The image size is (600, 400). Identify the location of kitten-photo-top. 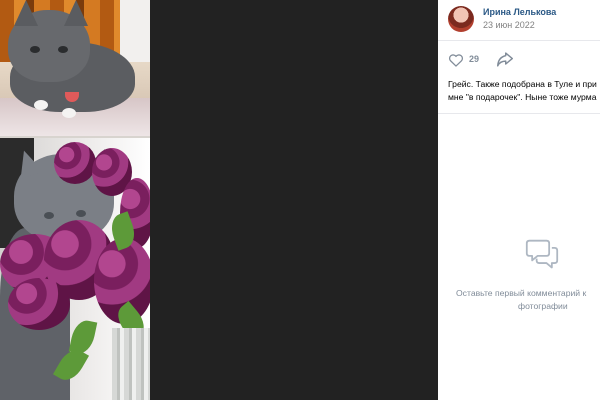
(75, 68).